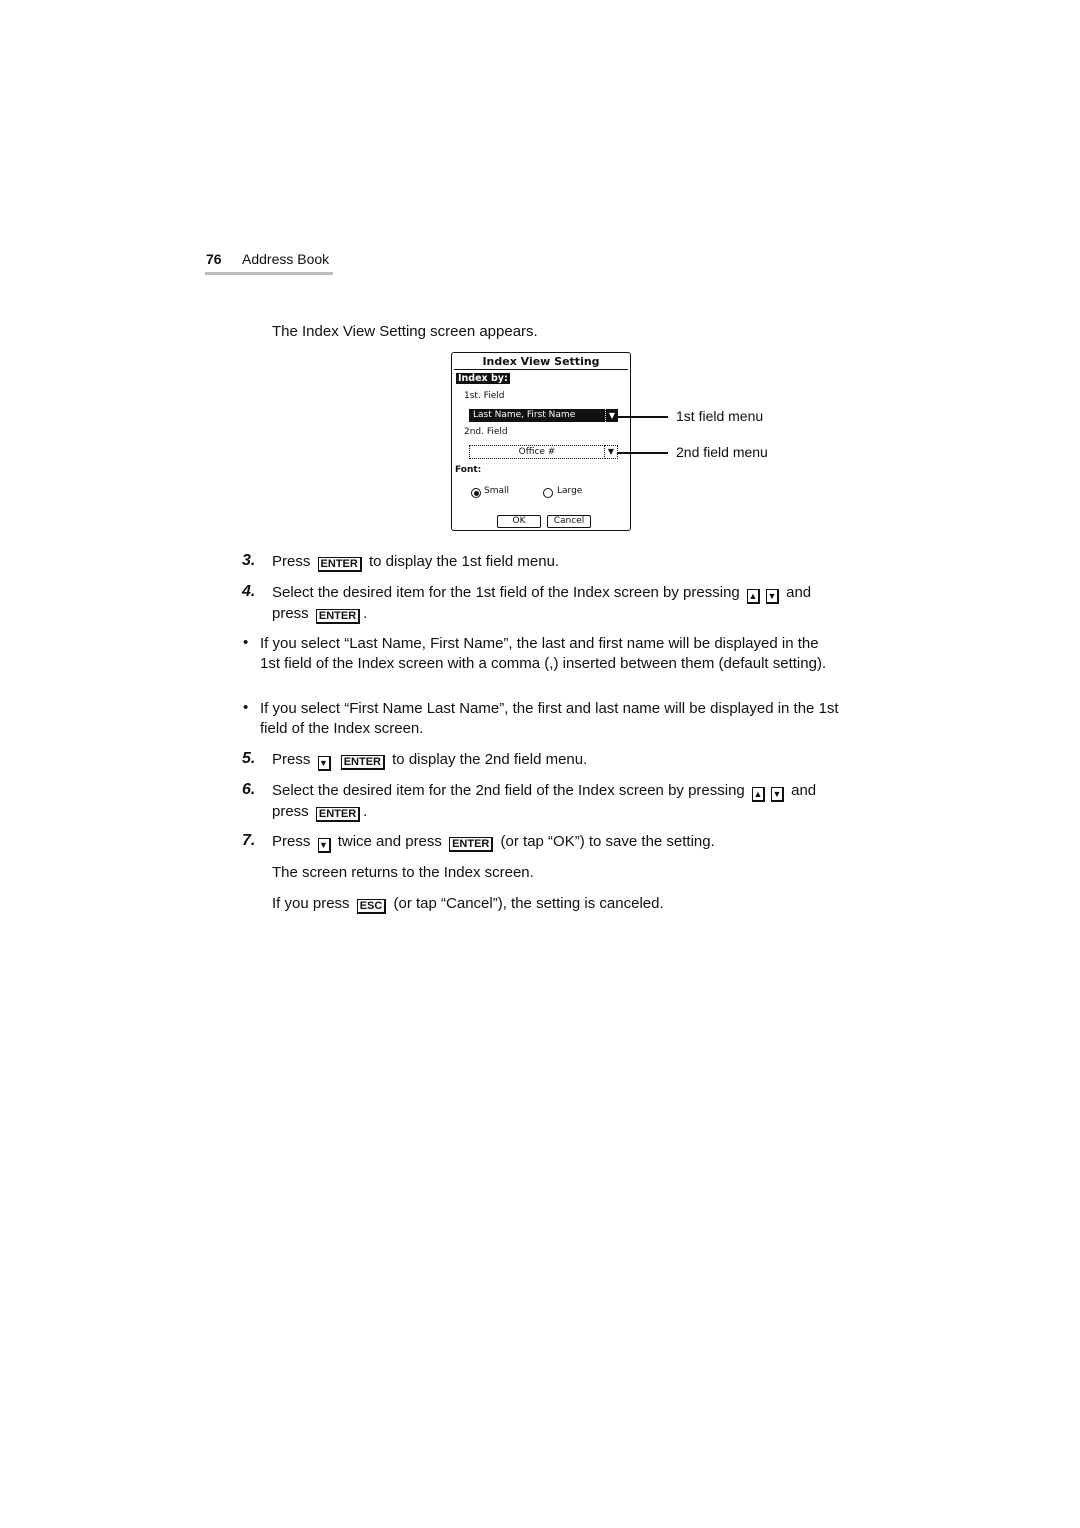  What do you see at coordinates (249, 591) in the screenshot?
I see `step-number: 4.` at bounding box center [249, 591].